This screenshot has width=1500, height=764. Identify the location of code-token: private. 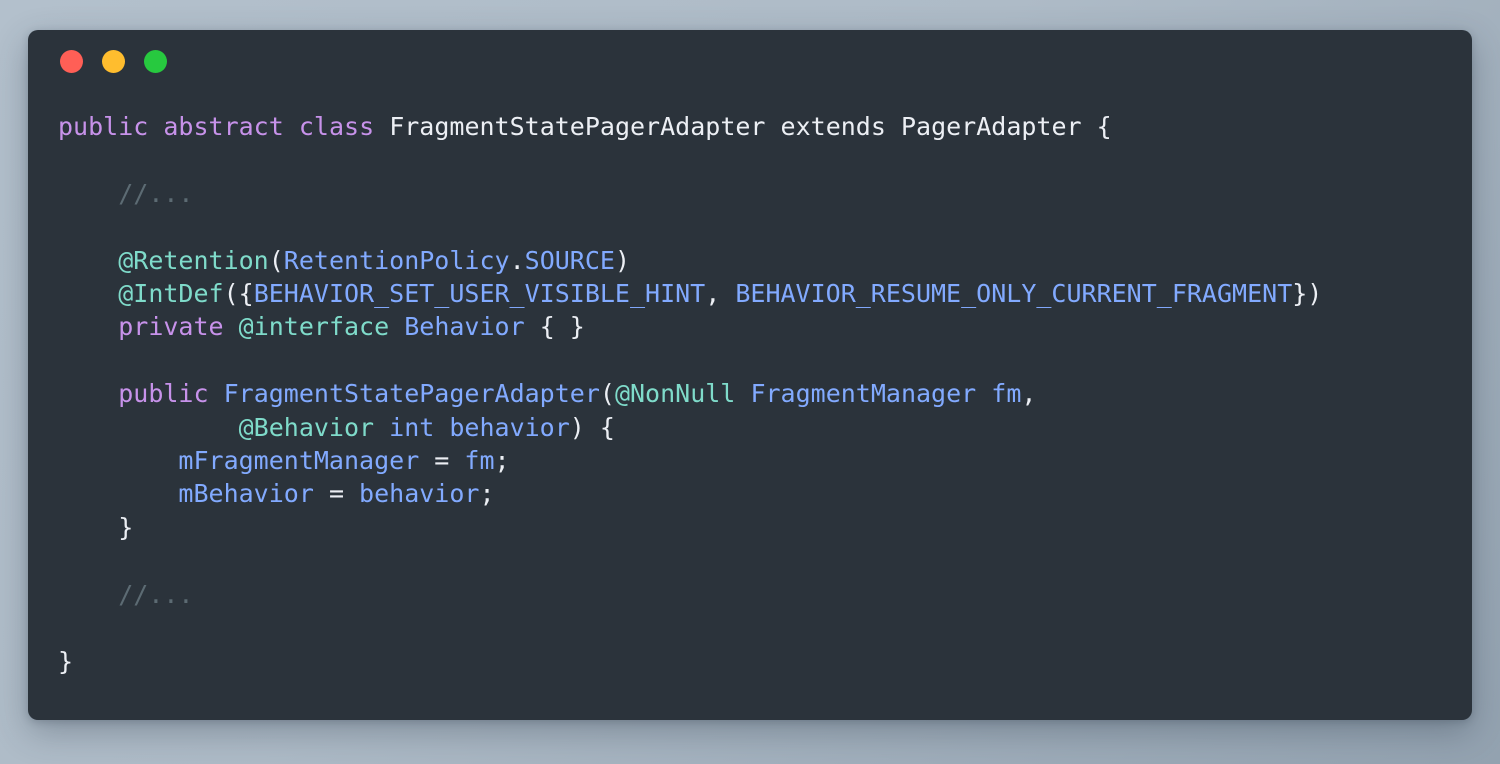
(171, 327).